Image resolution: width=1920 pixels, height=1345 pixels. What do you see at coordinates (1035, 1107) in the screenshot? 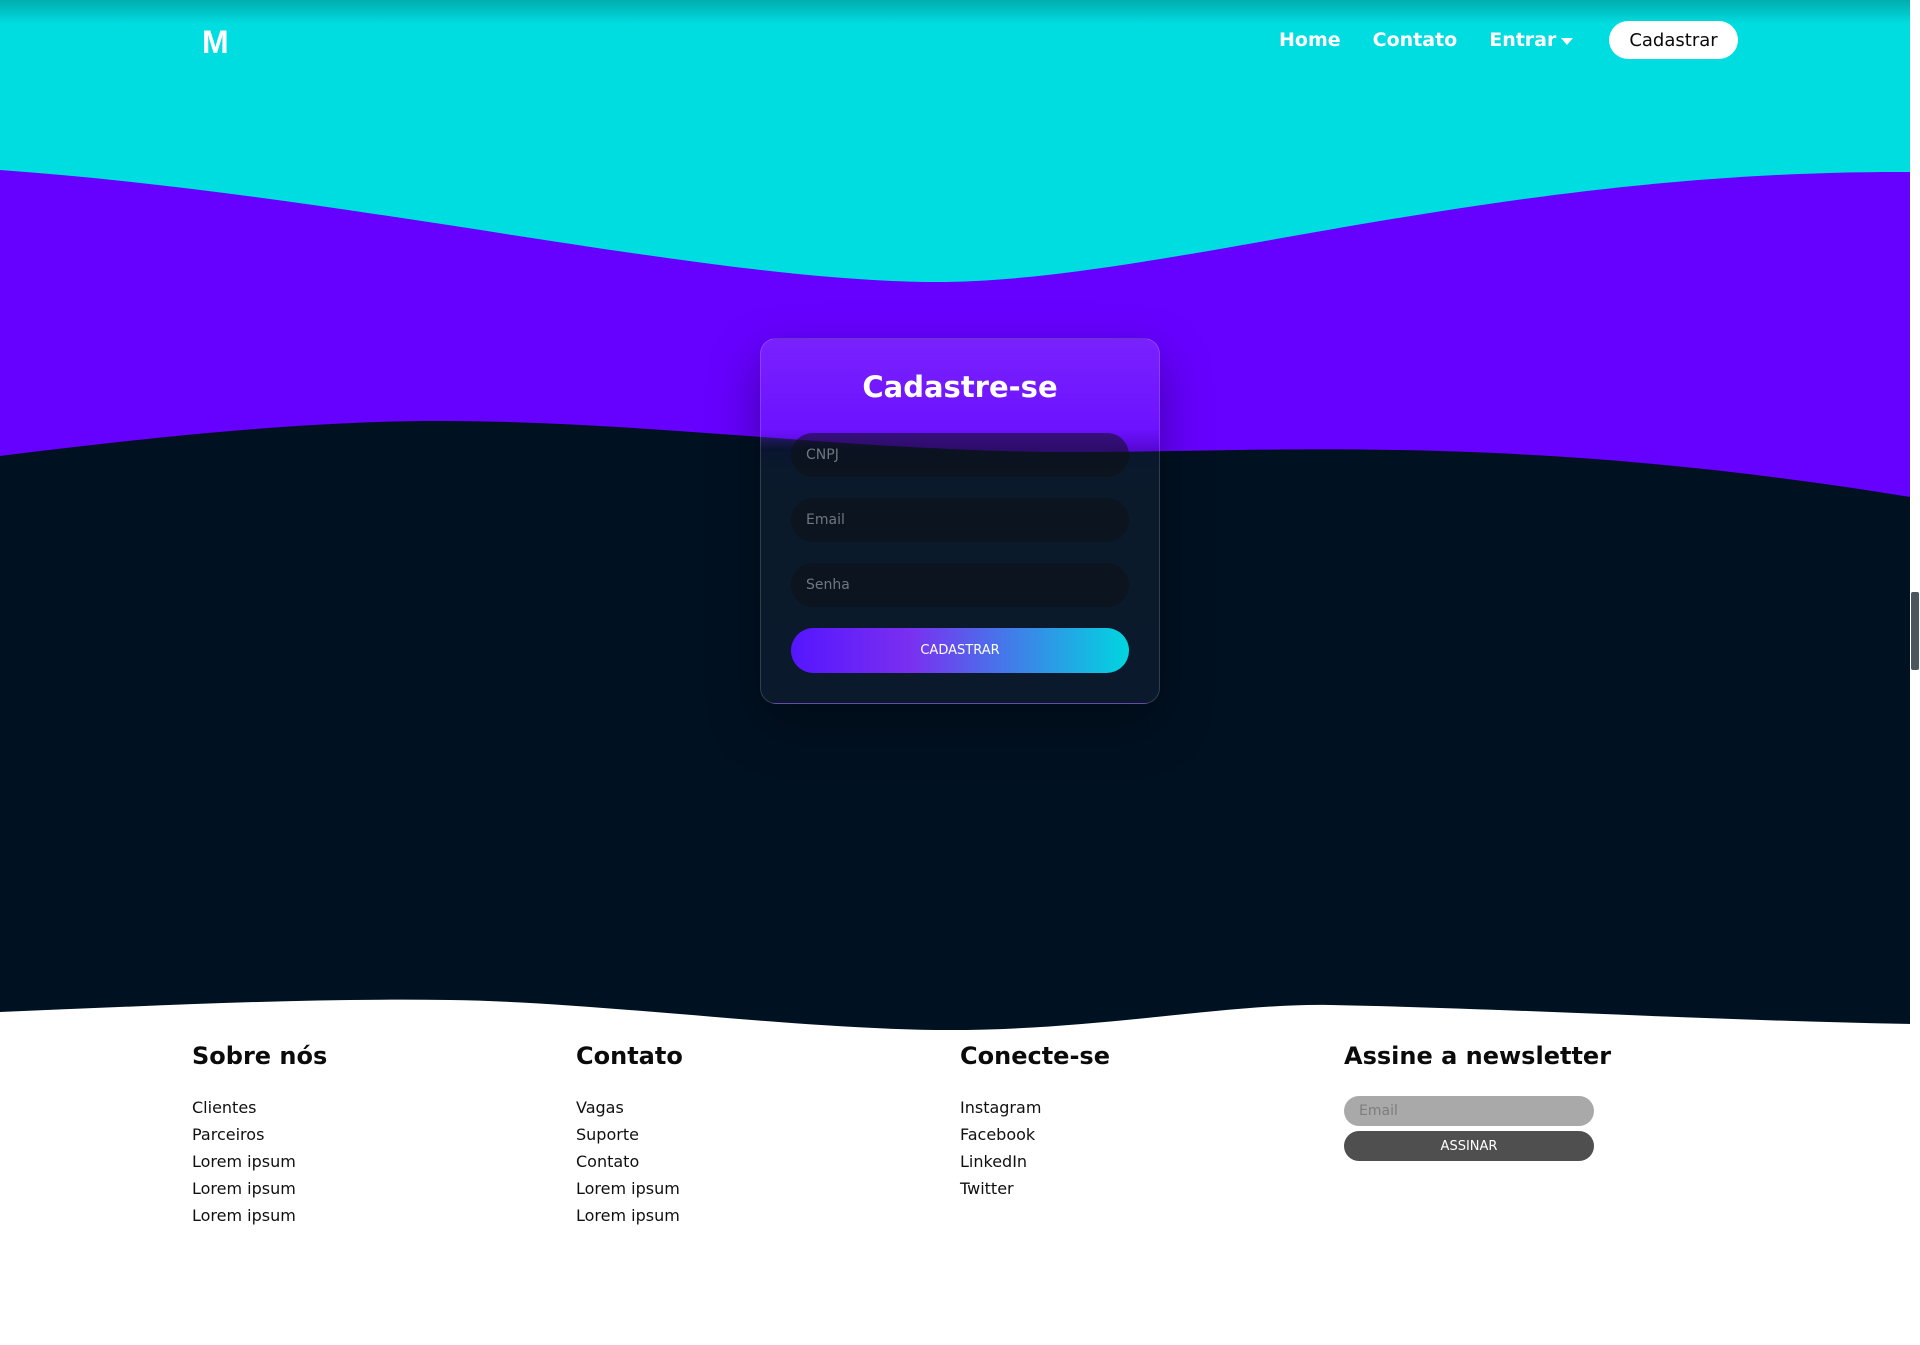
I see `footer-link-instagram: Instagram` at bounding box center [1035, 1107].